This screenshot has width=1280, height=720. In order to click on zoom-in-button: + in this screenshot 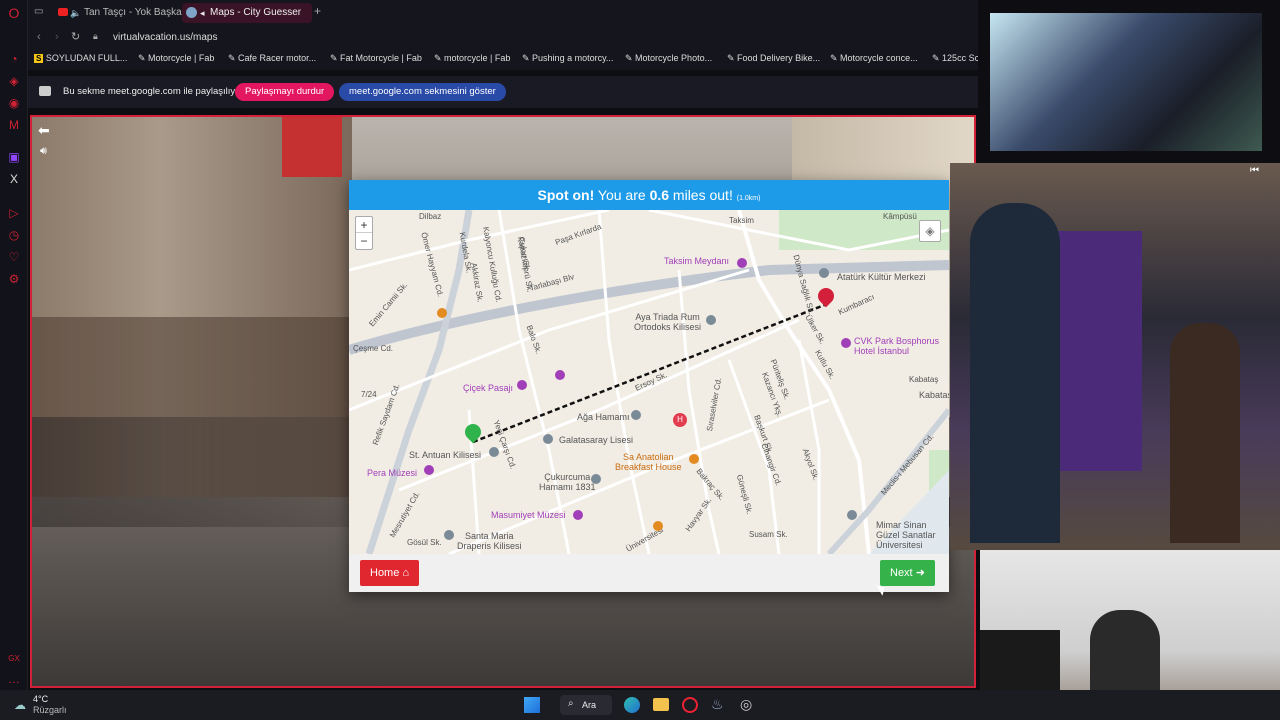, I will do `click(364, 225)`.